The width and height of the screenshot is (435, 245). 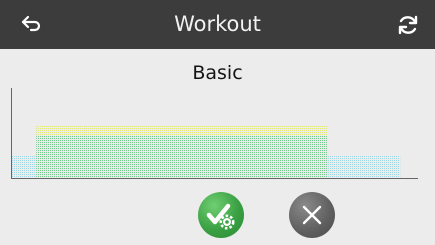 I want to click on cancel-button, so click(x=312, y=215).